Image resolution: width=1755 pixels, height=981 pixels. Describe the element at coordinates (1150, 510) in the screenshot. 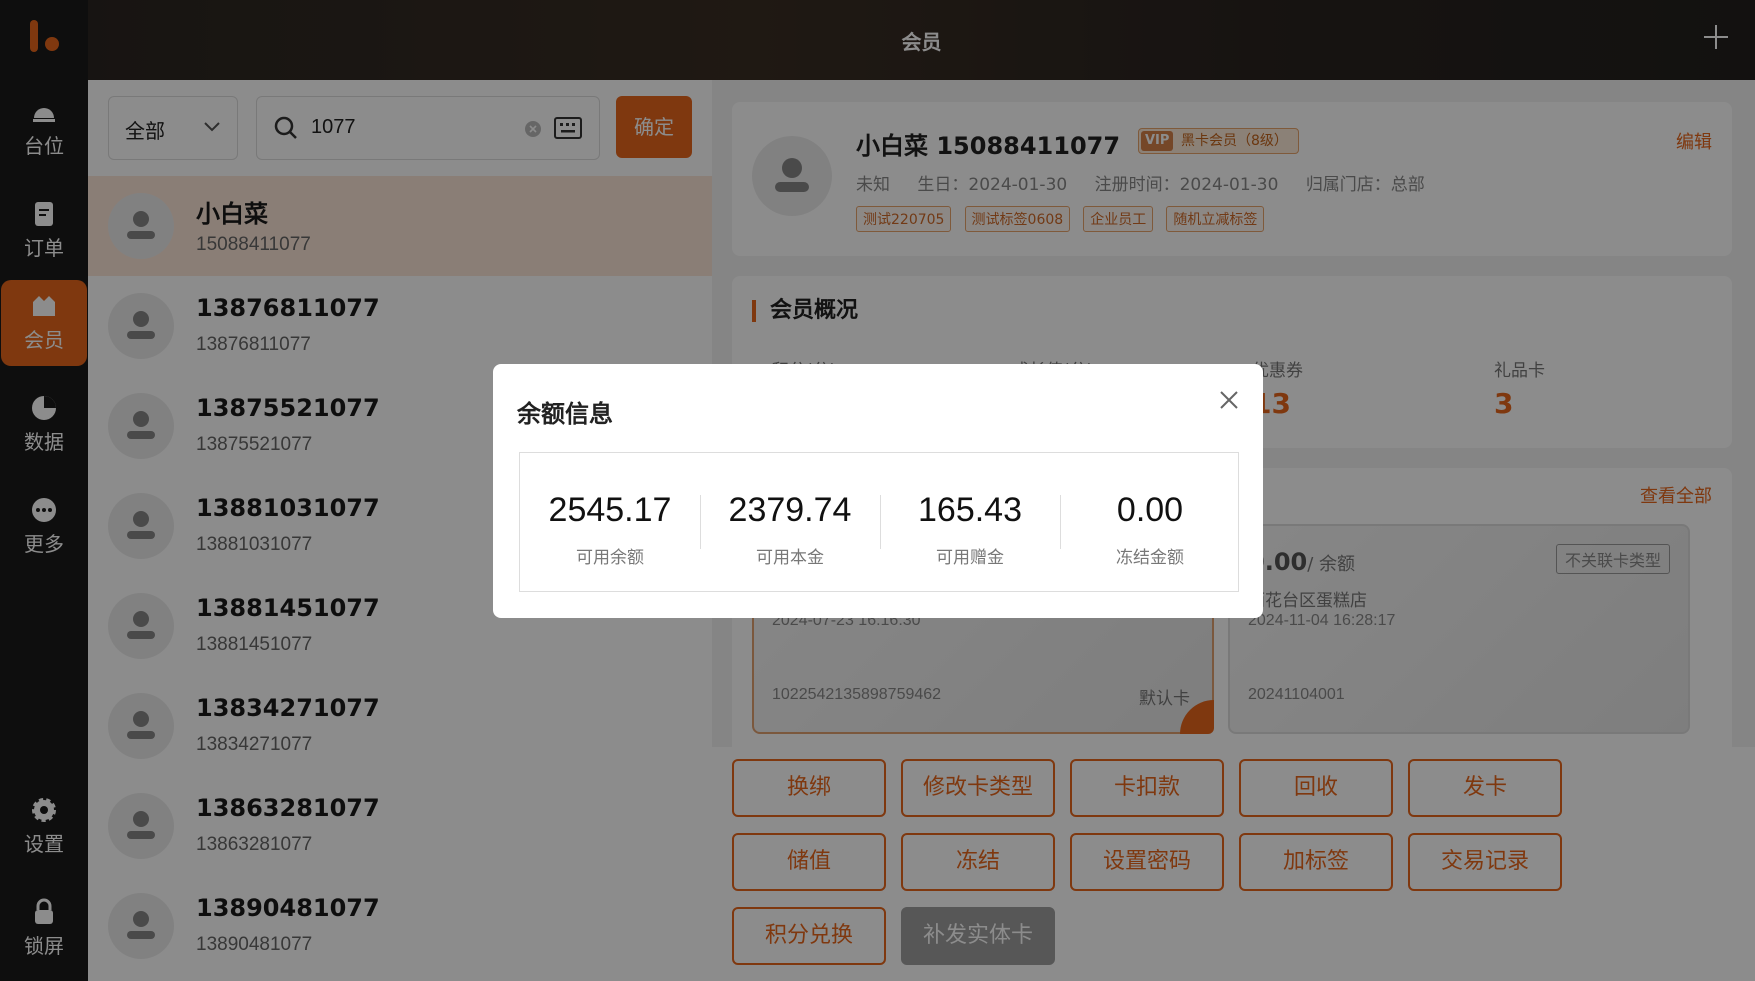

I see `balance-value: 0.00` at that location.